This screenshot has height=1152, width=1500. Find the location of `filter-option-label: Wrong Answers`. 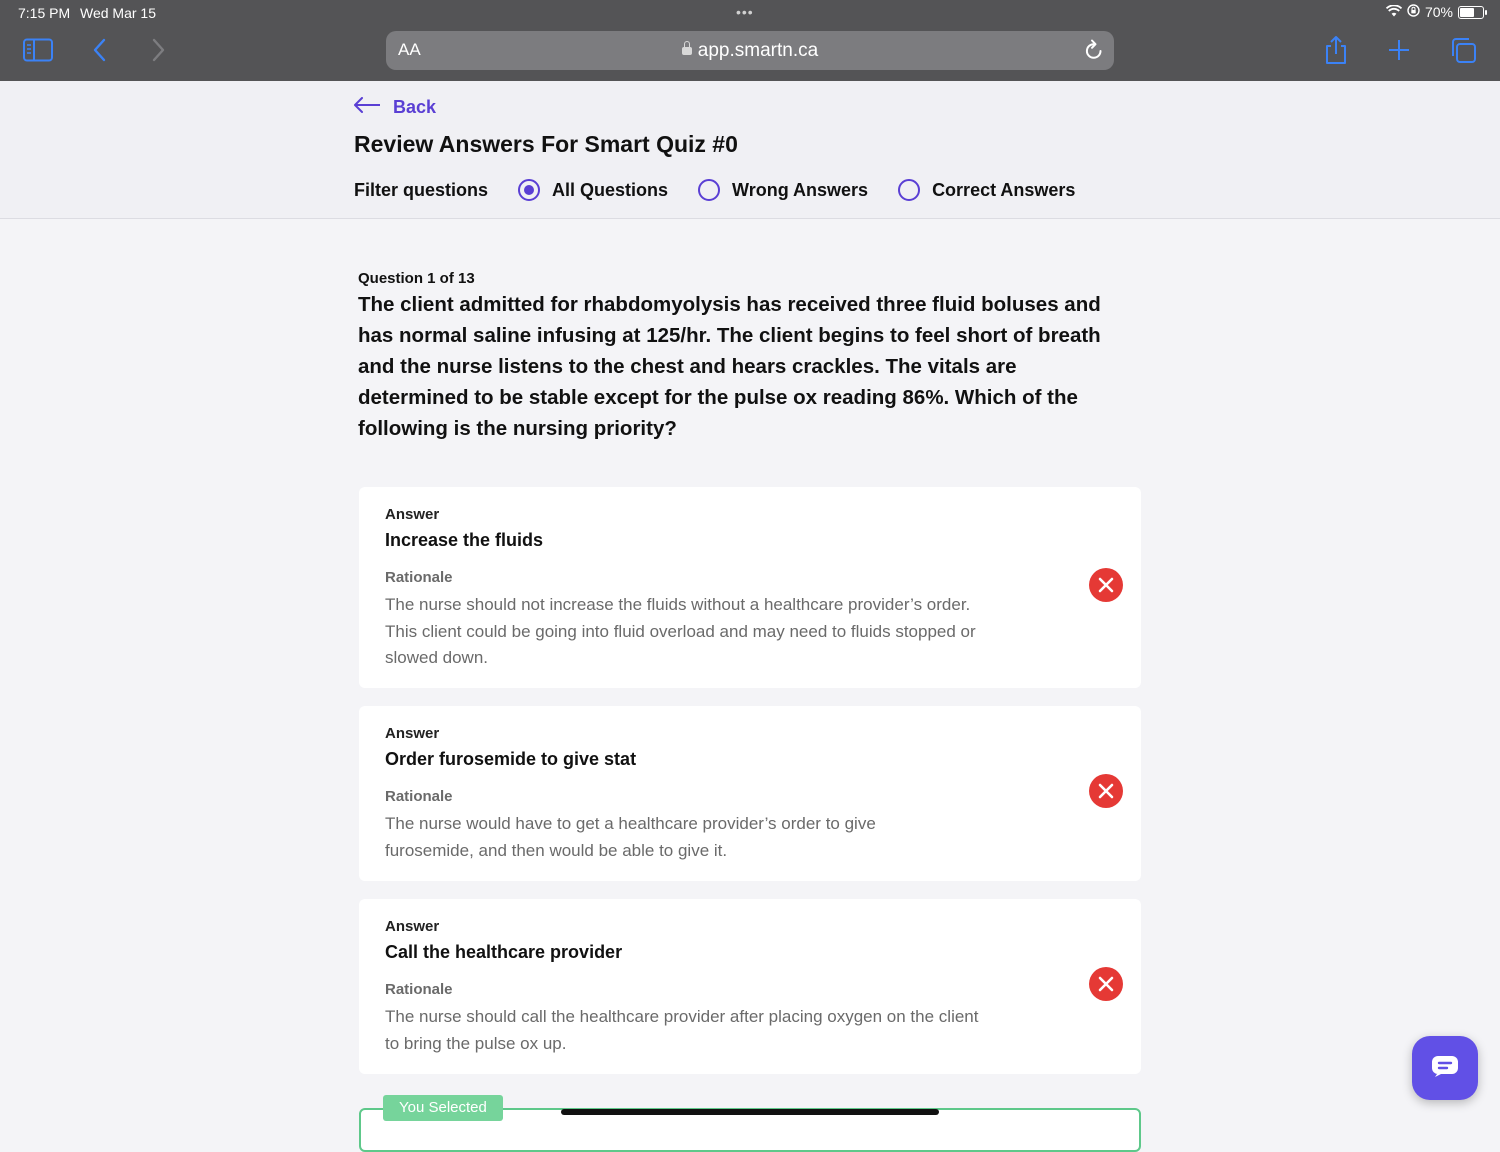

filter-option-label: Wrong Answers is located at coordinates (800, 189).